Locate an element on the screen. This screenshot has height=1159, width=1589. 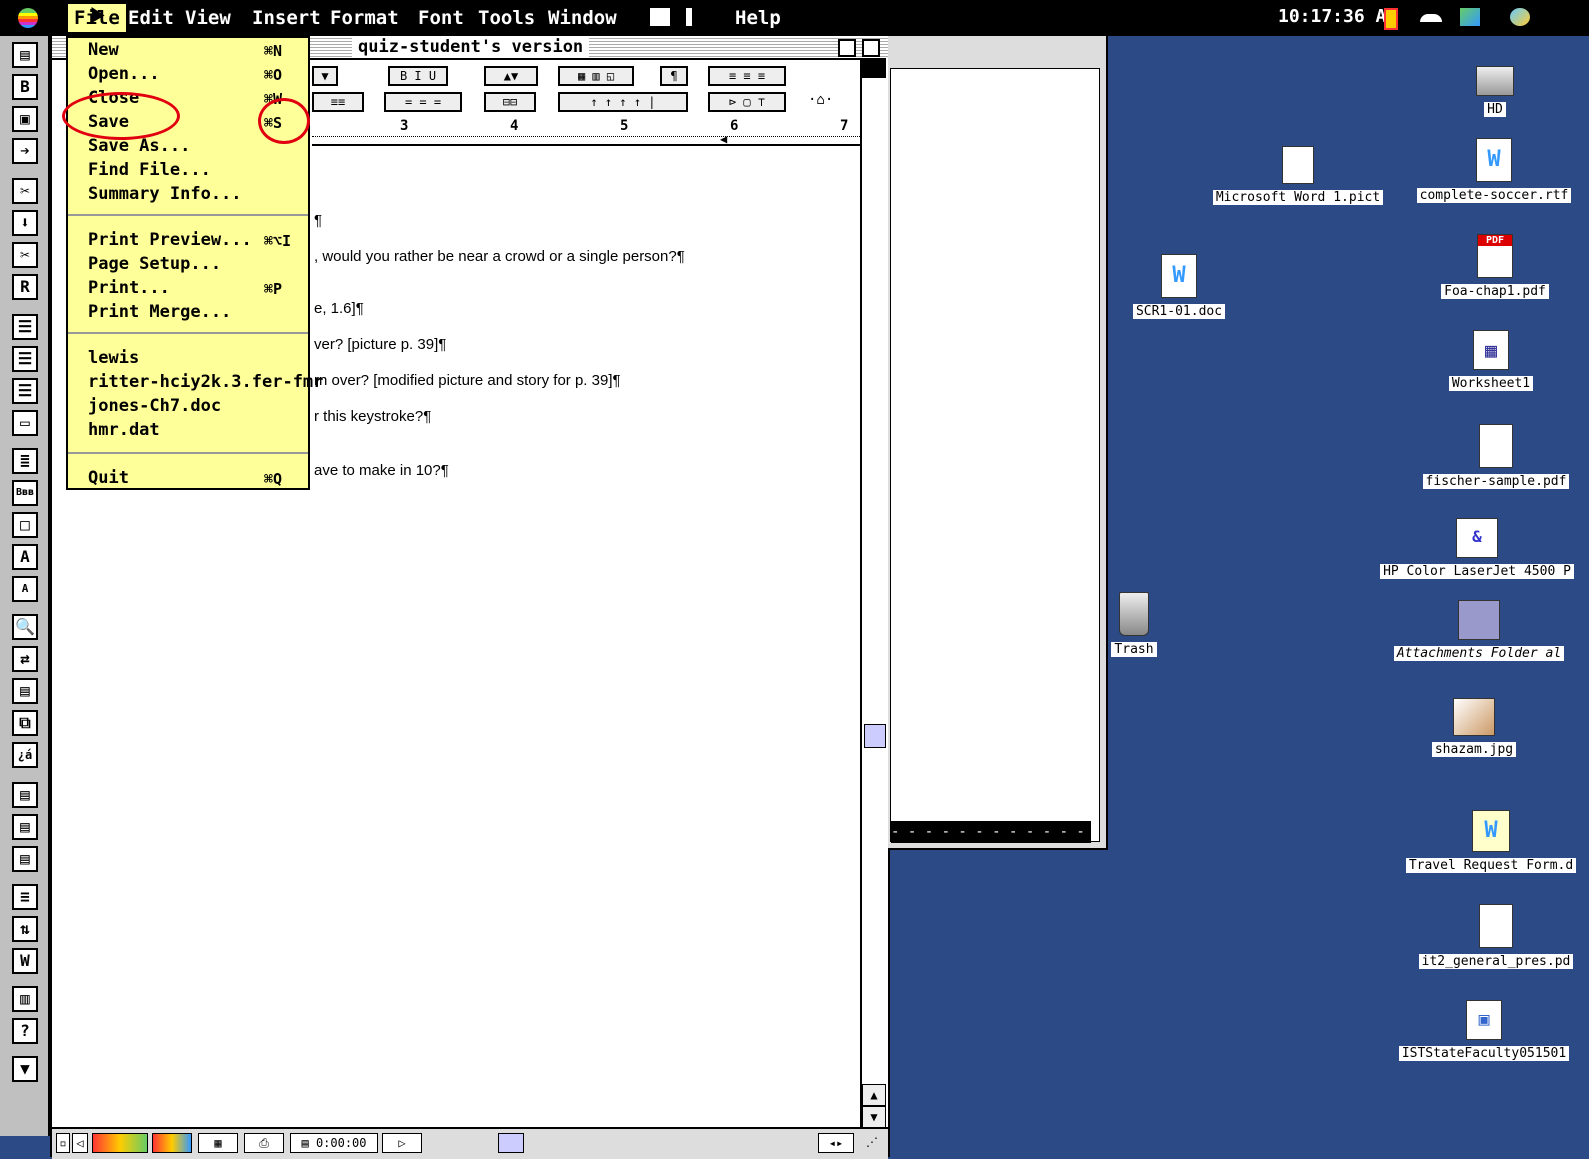
accent-tool-button: ¿á is located at coordinates (25, 755).